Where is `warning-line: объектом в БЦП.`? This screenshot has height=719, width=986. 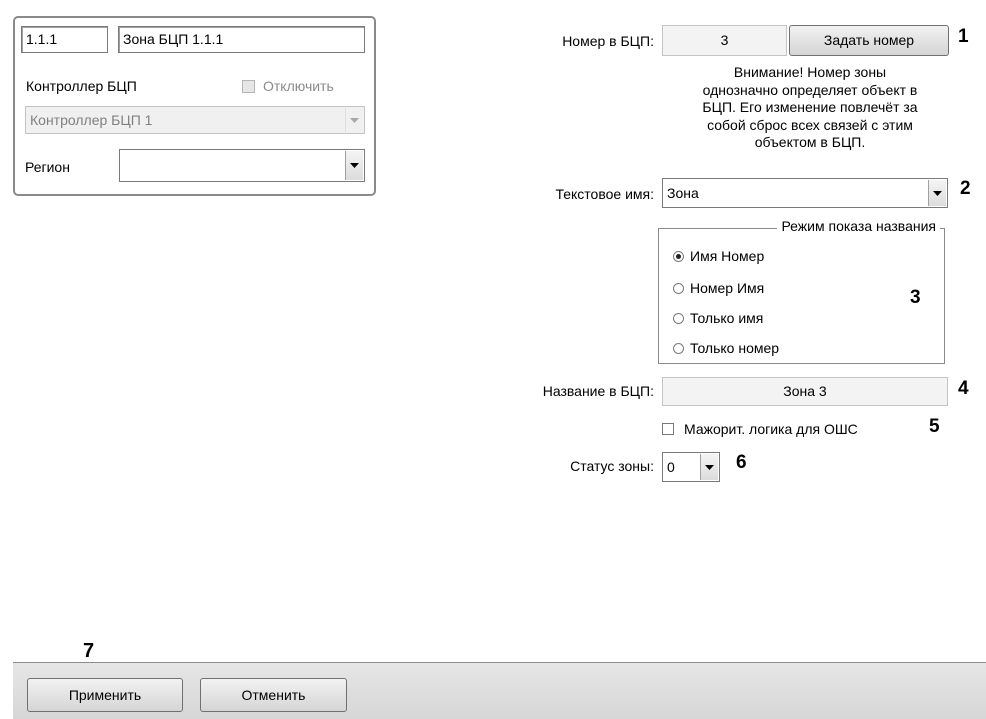
warning-line: объектом в БЦП. is located at coordinates (810, 142).